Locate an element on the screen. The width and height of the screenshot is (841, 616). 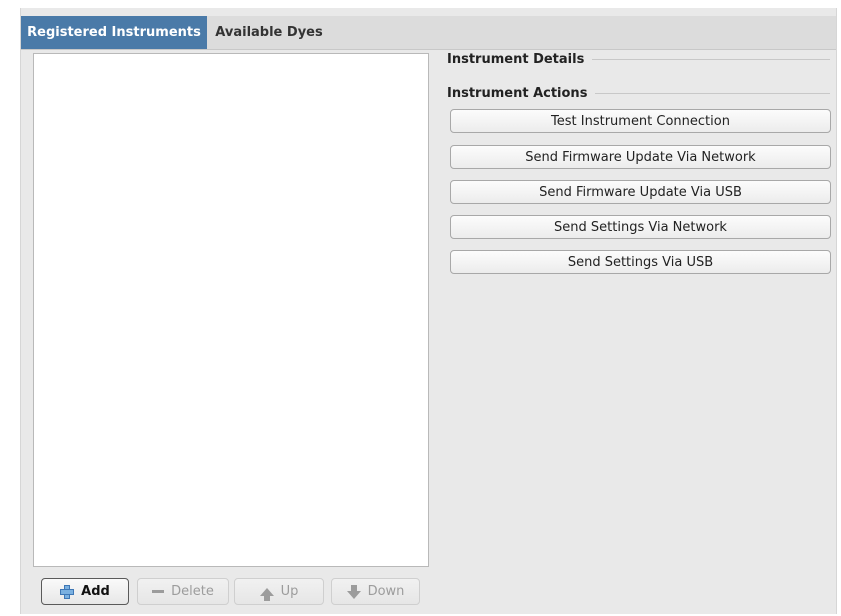
up-button: Up is located at coordinates (279, 591).